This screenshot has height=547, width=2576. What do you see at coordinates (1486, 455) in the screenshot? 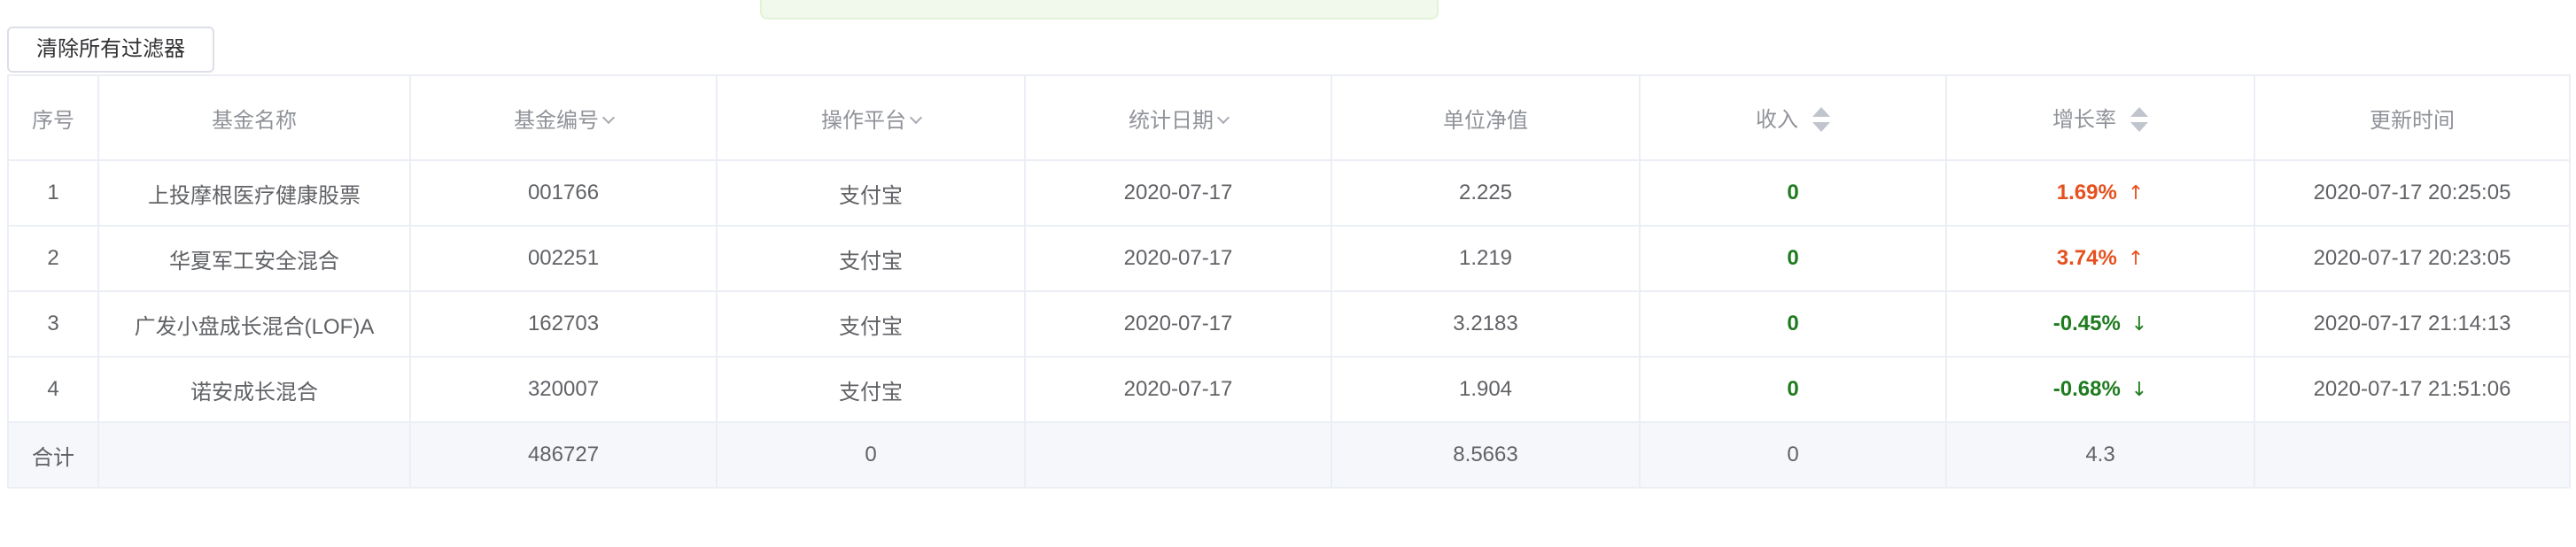
I see `summary-nav: 8.5663` at bounding box center [1486, 455].